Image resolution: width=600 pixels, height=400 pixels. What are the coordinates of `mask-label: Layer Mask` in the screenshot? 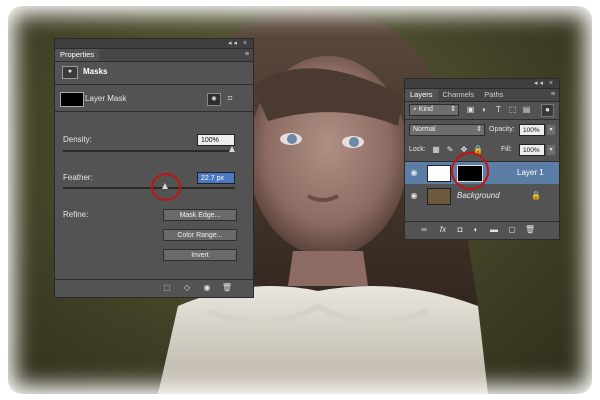 It's located at (106, 98).